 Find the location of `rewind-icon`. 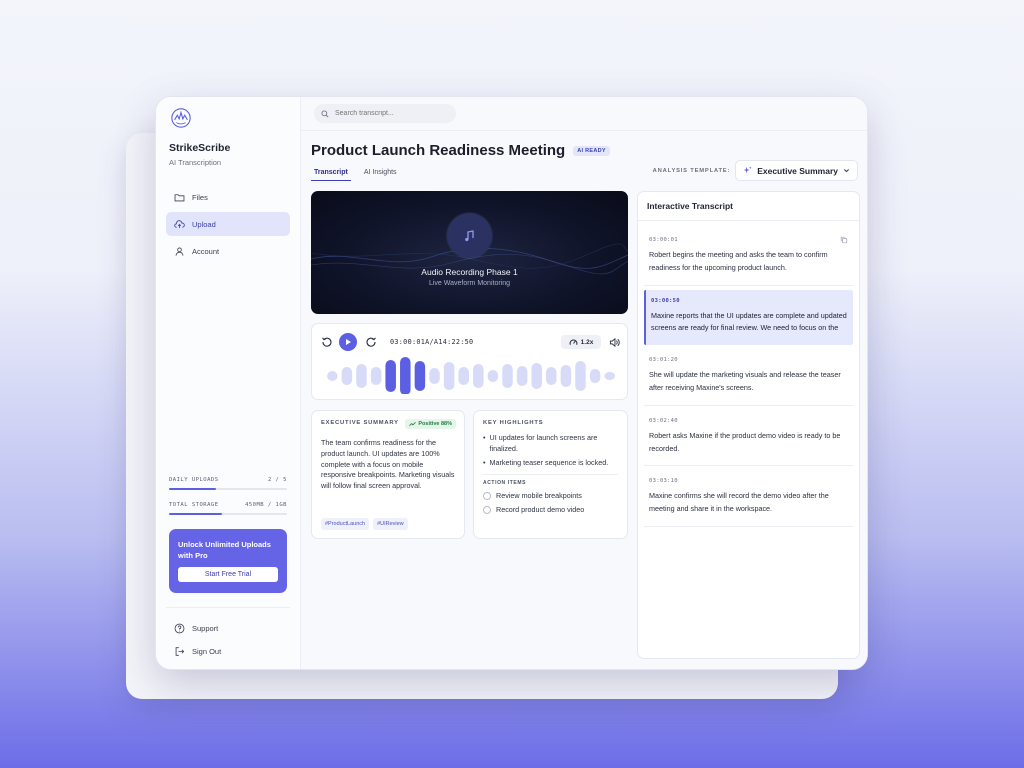

rewind-icon is located at coordinates (327, 342).